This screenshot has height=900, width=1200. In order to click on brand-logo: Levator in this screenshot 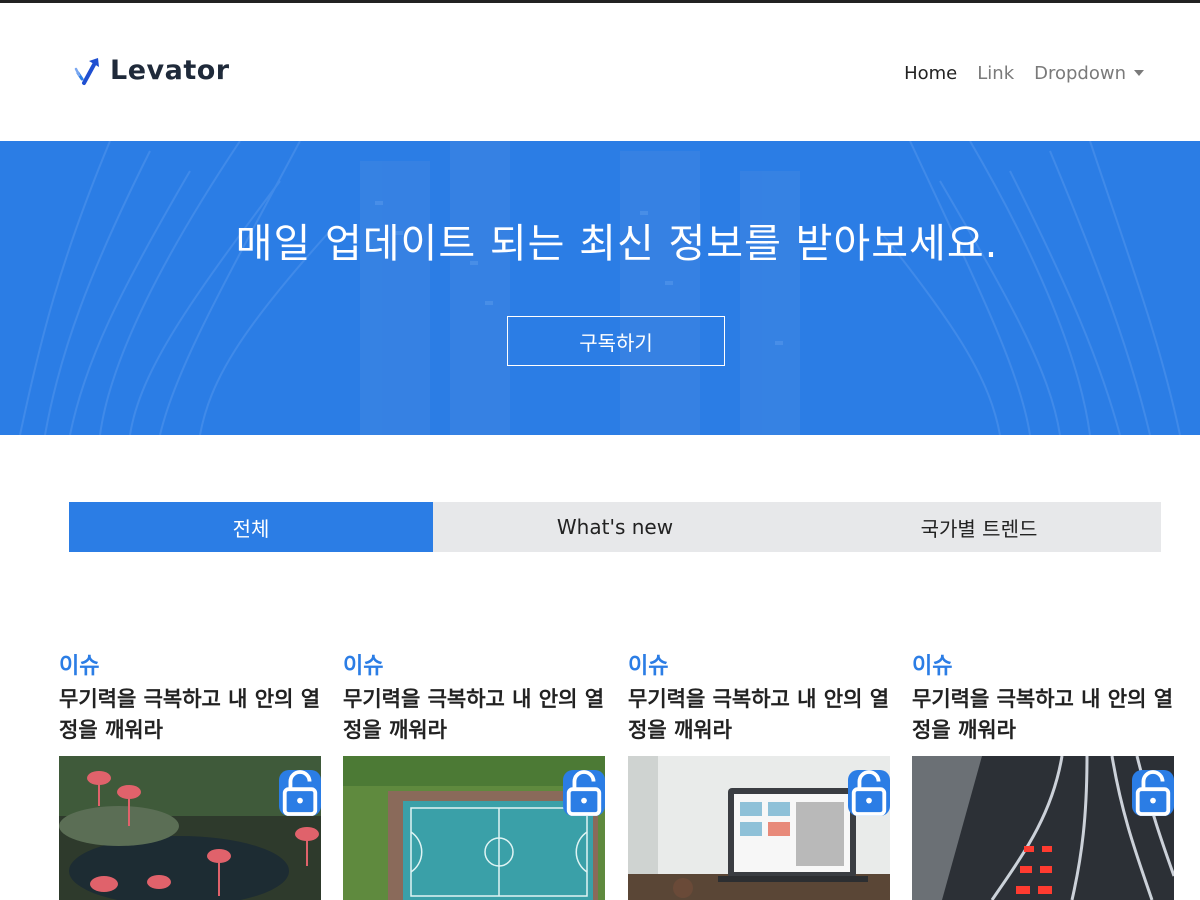, I will do `click(152, 70)`.